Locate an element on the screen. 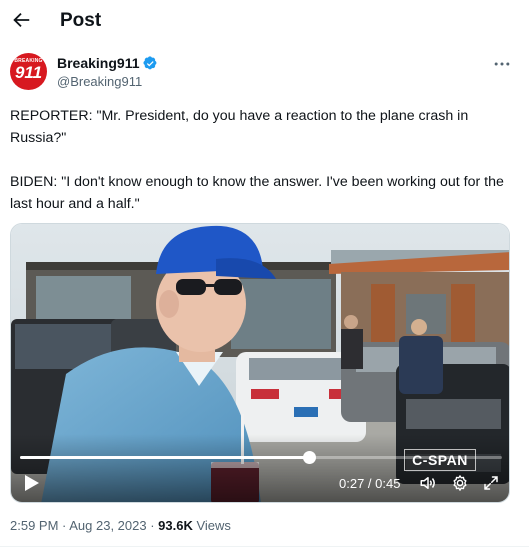 The image size is (529, 553). post-timestamp: 2:59 PM · Aug 23, 2023 · is located at coordinates (84, 525).